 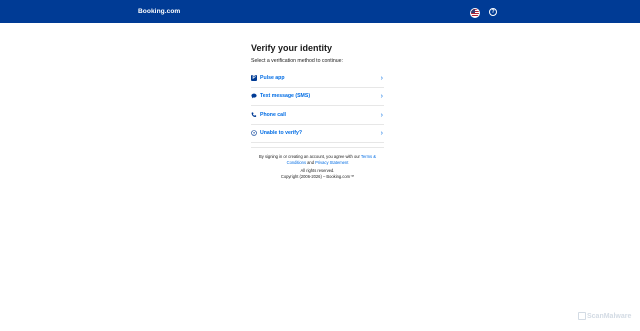 What do you see at coordinates (272, 77) in the screenshot?
I see `option-label: Pulse app` at bounding box center [272, 77].